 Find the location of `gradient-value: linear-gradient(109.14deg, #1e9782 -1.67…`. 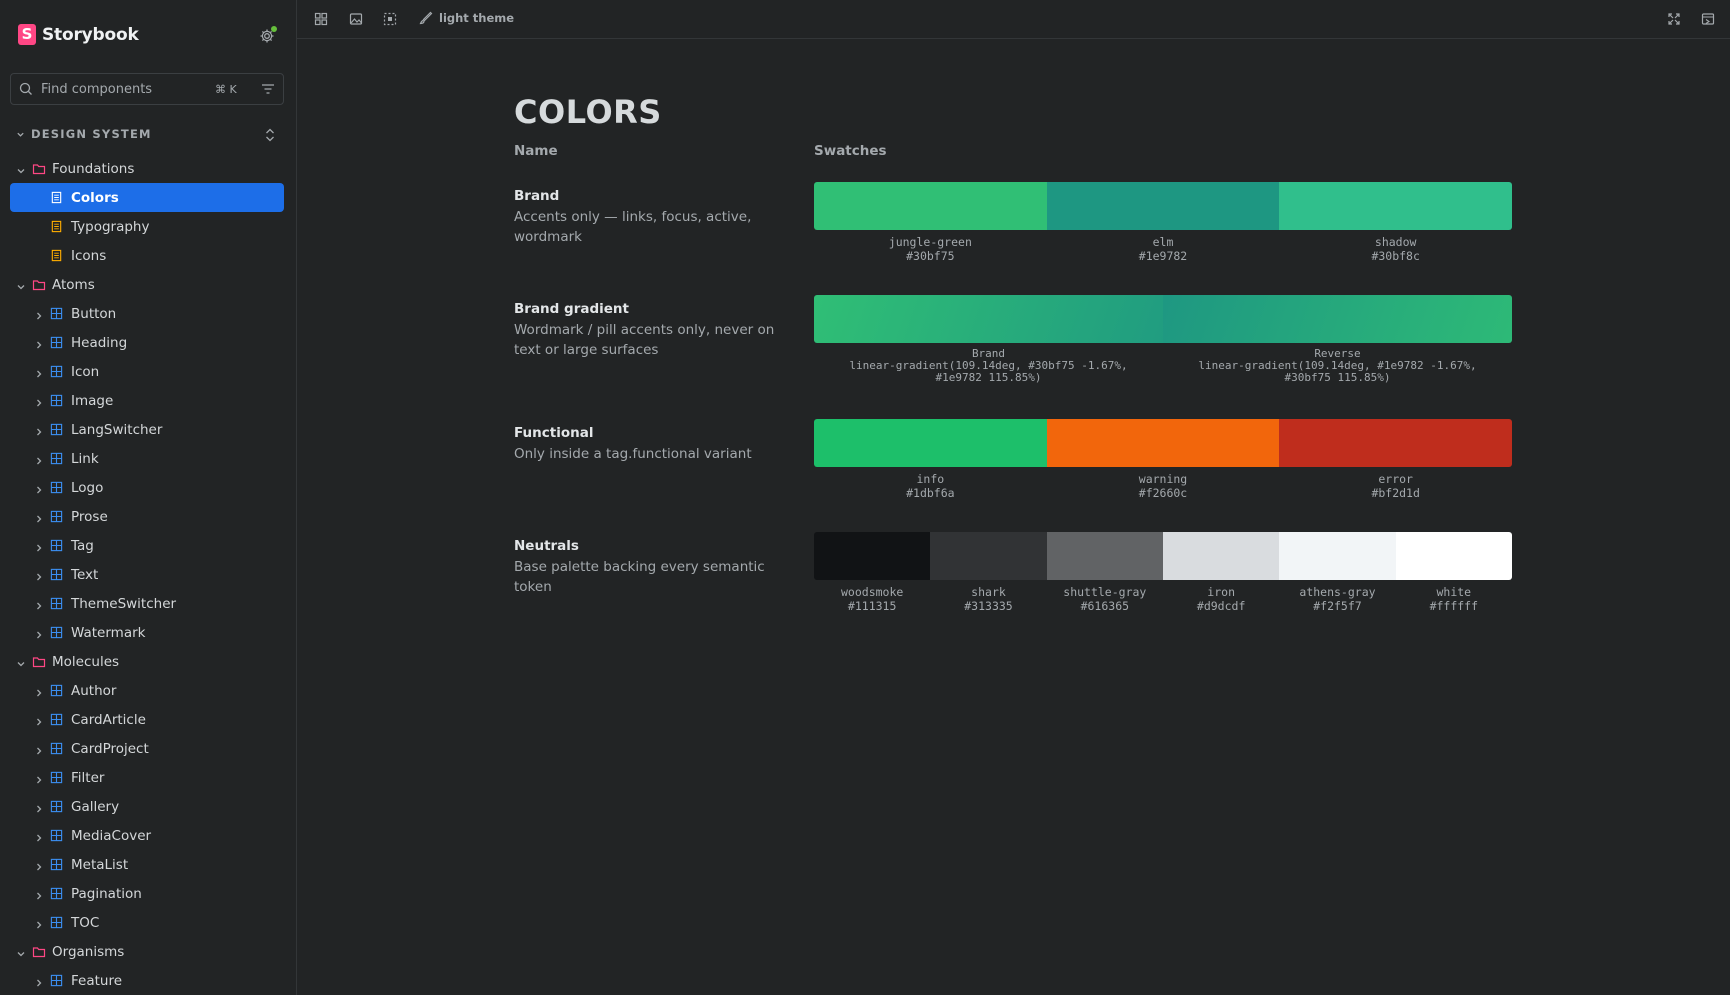

gradient-value: linear-gradient(109.14deg, #1e9782 -1.67… is located at coordinates (1337, 371).